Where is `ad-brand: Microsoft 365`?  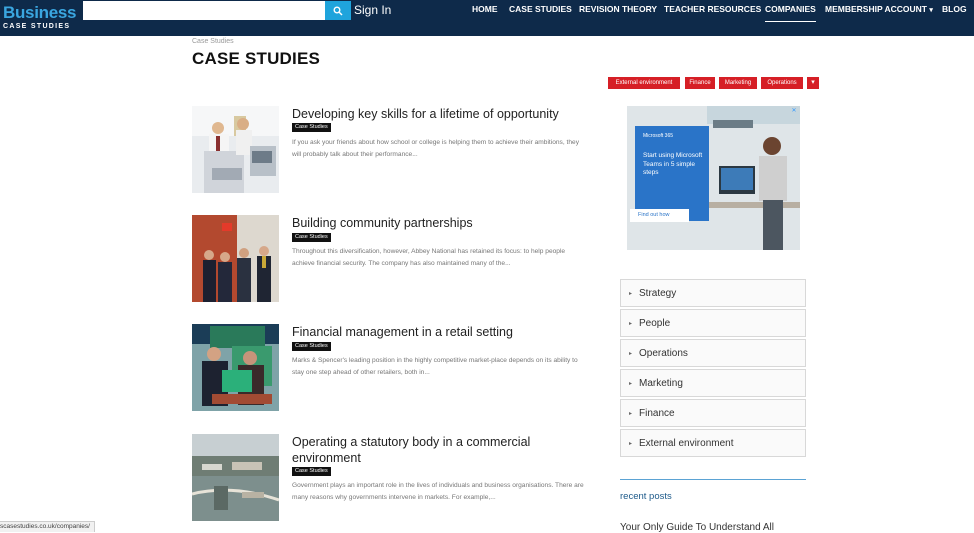 ad-brand: Microsoft 365 is located at coordinates (658, 136).